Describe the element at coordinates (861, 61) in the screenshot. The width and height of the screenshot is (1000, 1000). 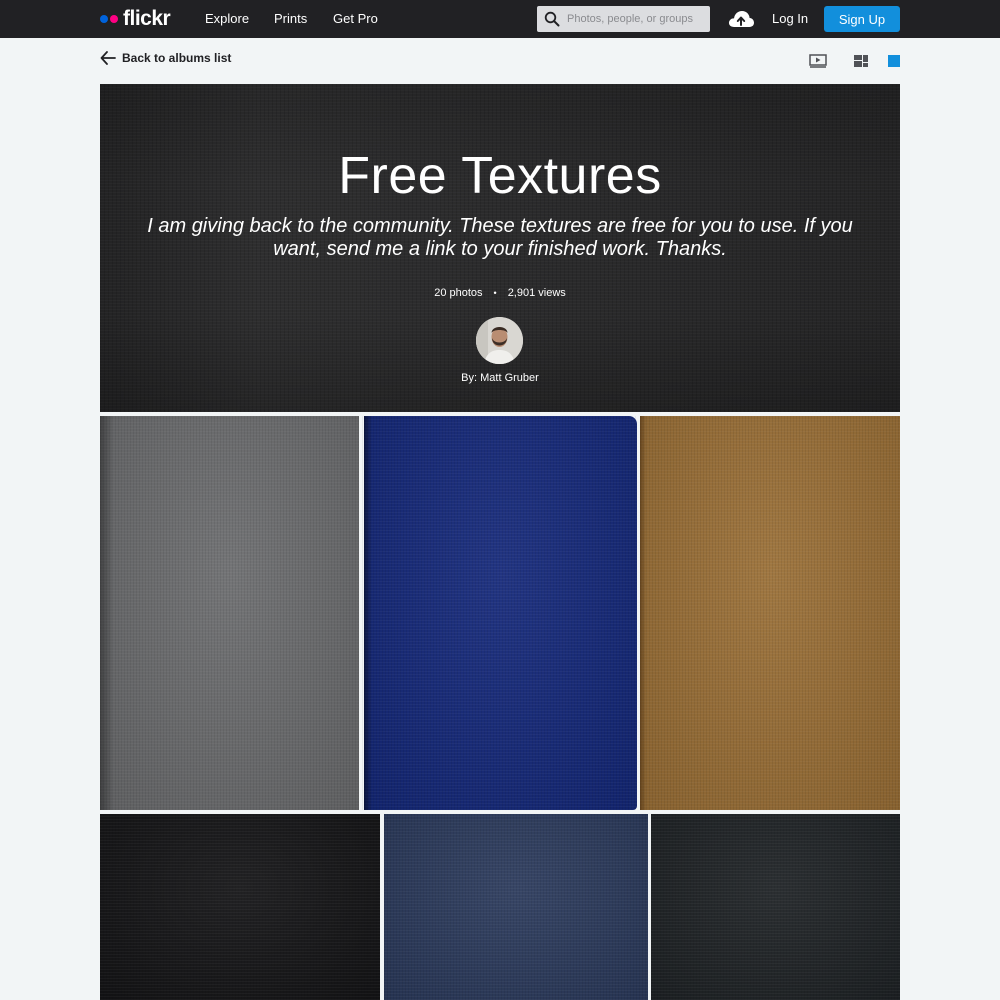
I see `grid-view-icon` at that location.